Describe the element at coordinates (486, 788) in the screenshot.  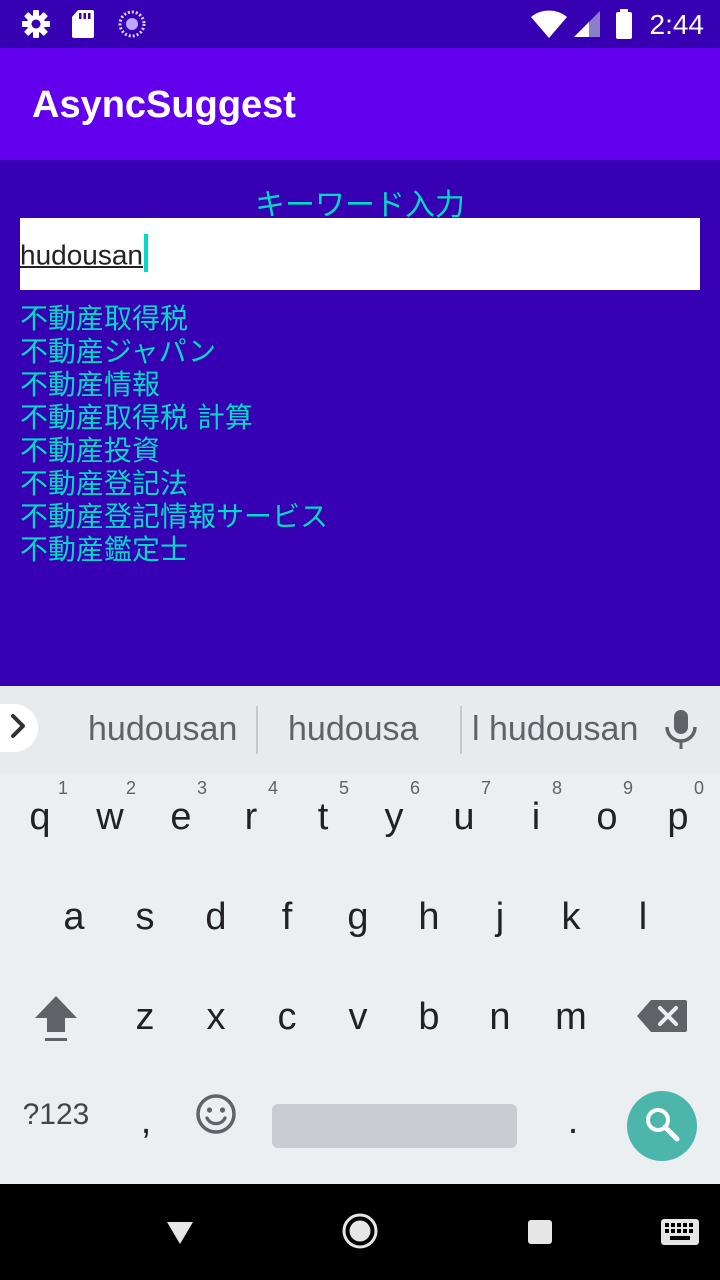
I see `key-hint: 7` at that location.